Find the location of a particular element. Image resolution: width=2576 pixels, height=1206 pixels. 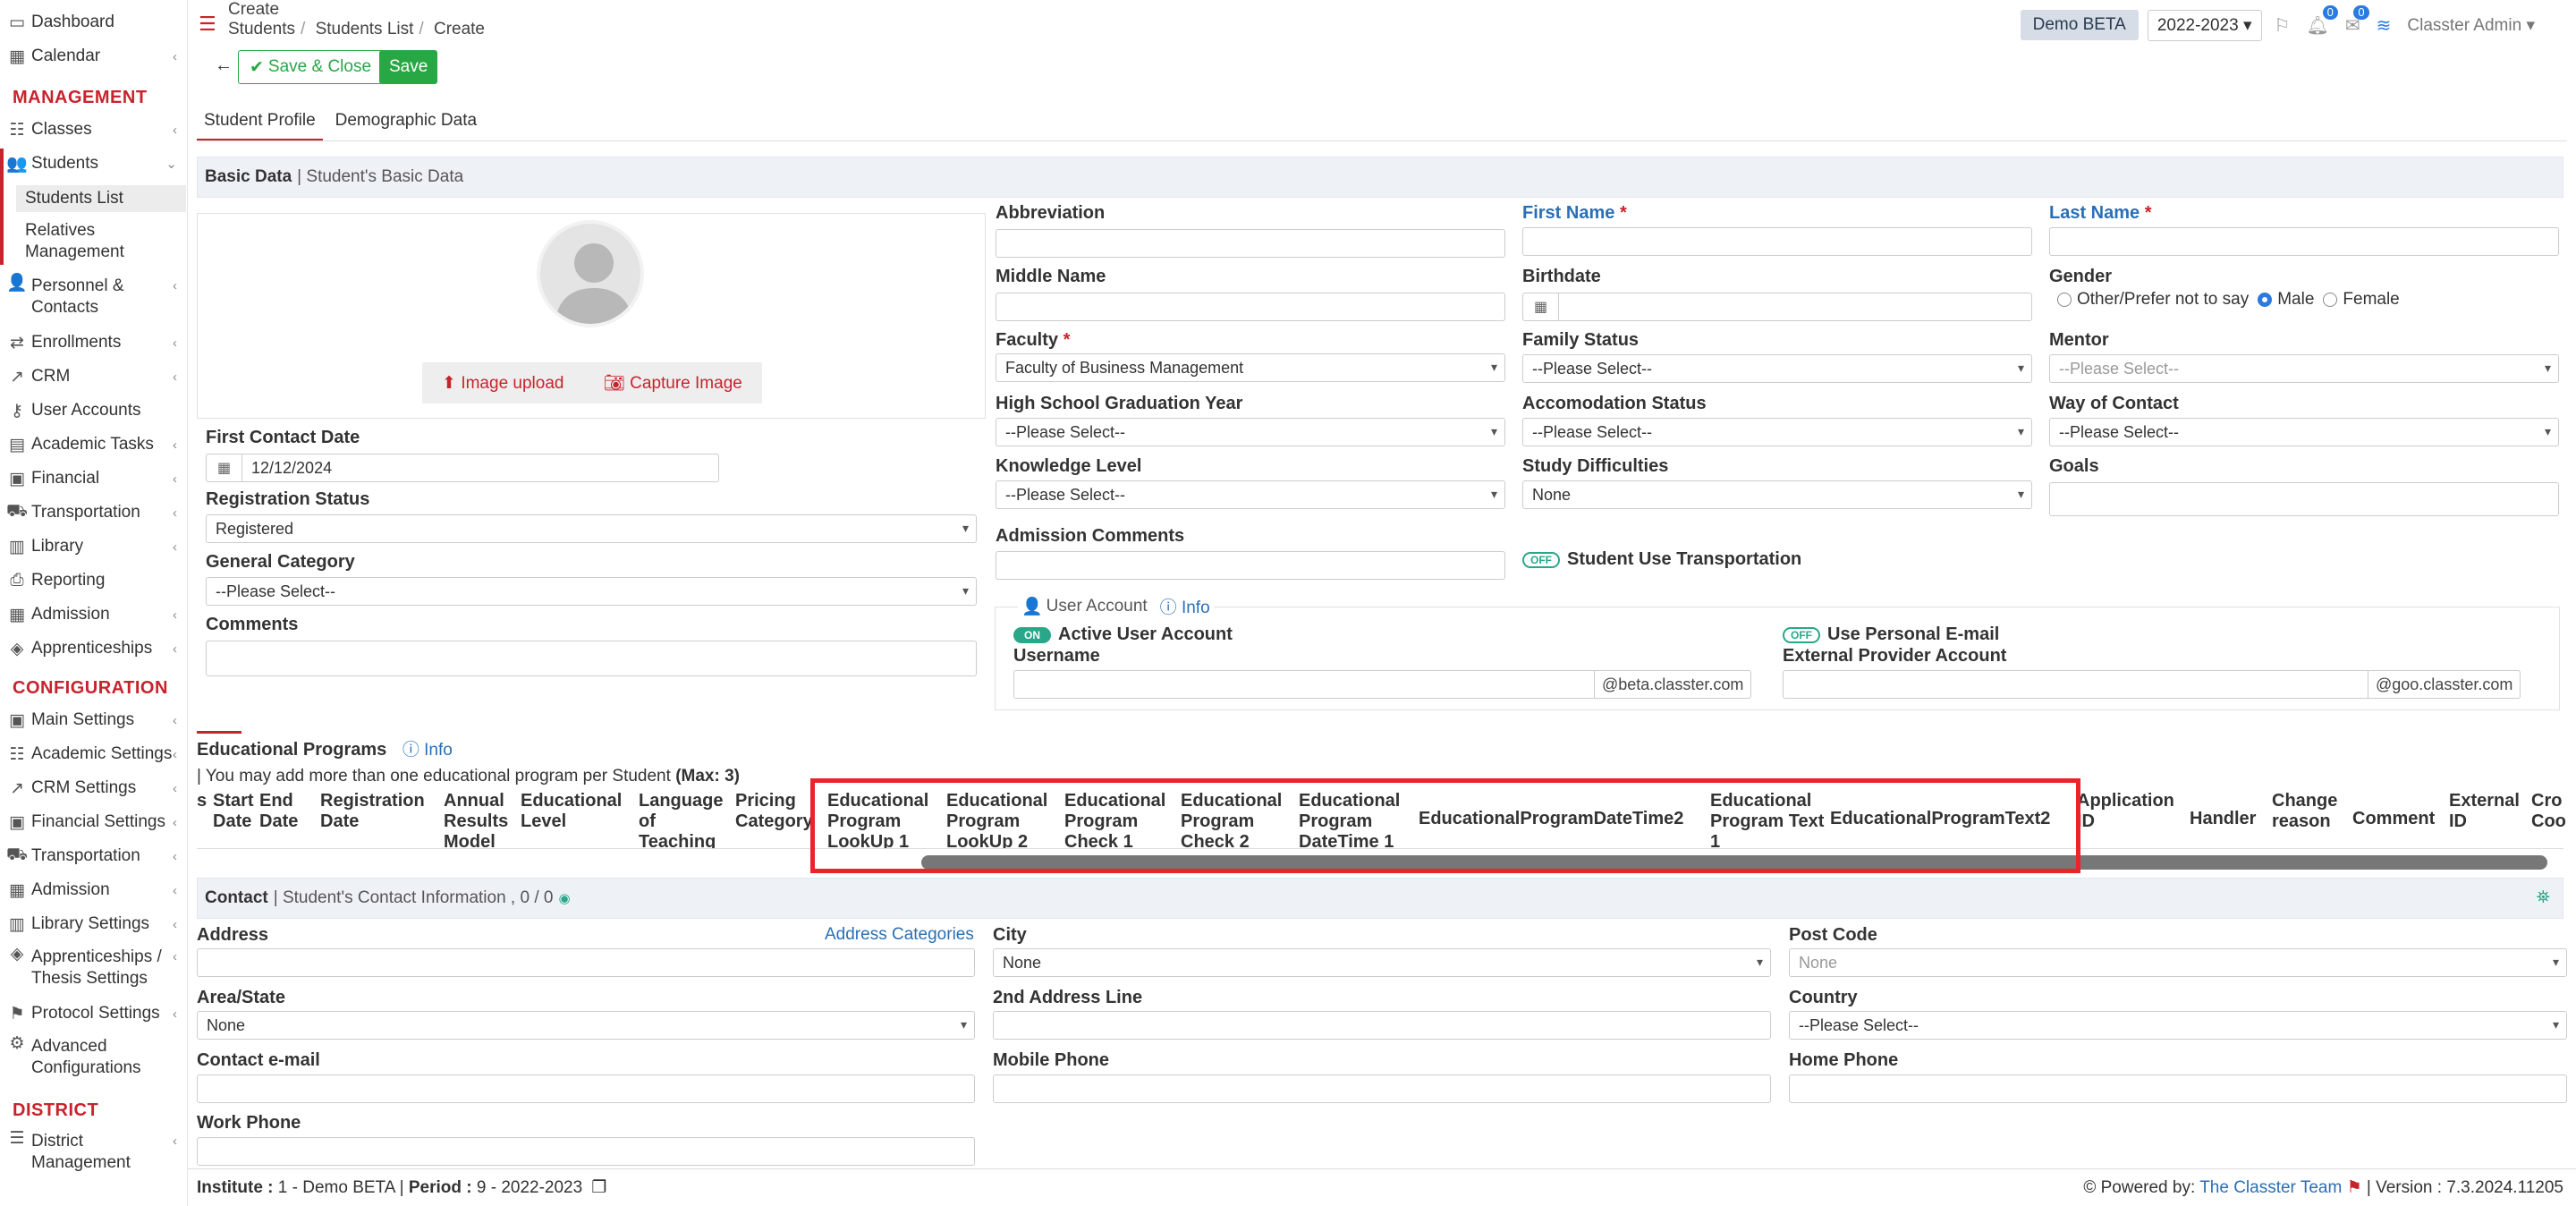

birthdate-field: ▦ is located at coordinates (1777, 307).